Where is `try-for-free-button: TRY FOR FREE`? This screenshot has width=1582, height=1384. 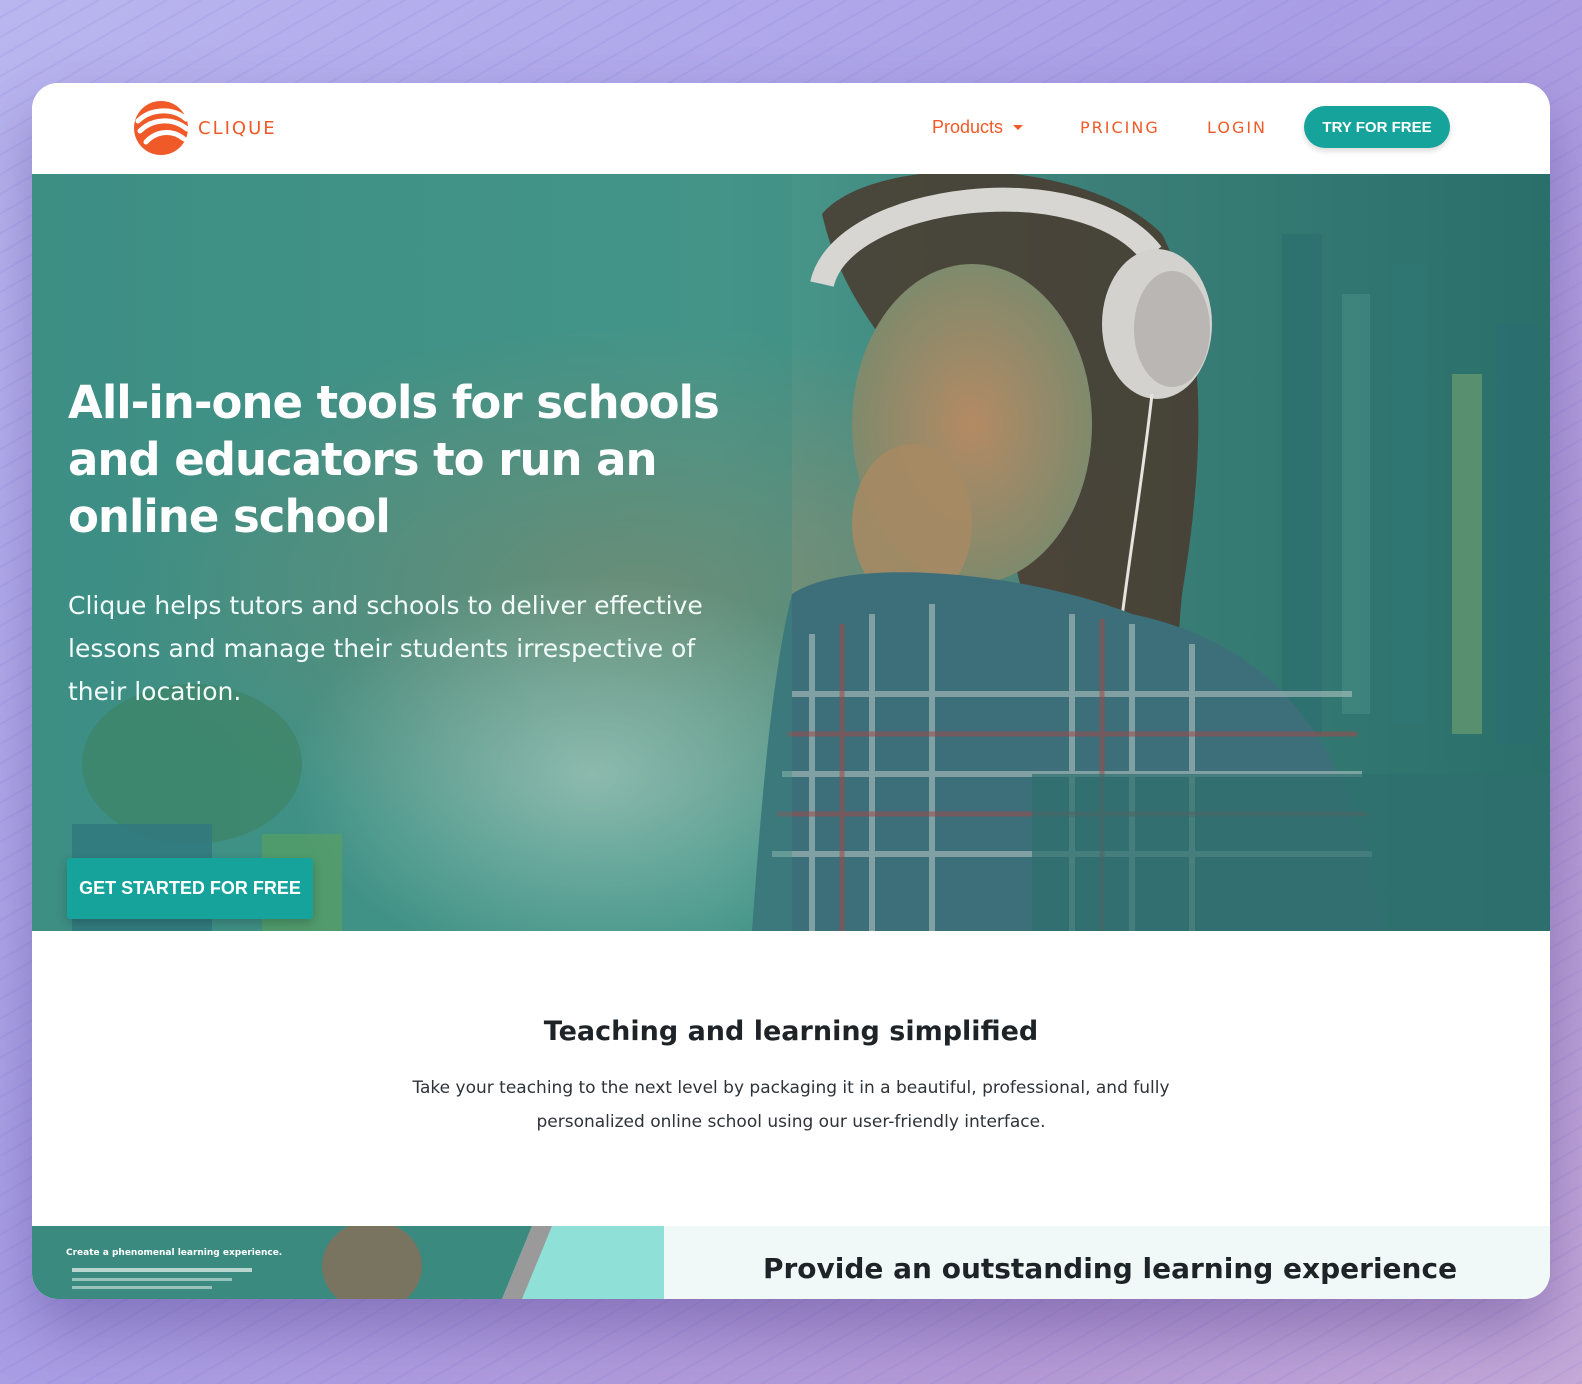
try-for-free-button: TRY FOR FREE is located at coordinates (1377, 127).